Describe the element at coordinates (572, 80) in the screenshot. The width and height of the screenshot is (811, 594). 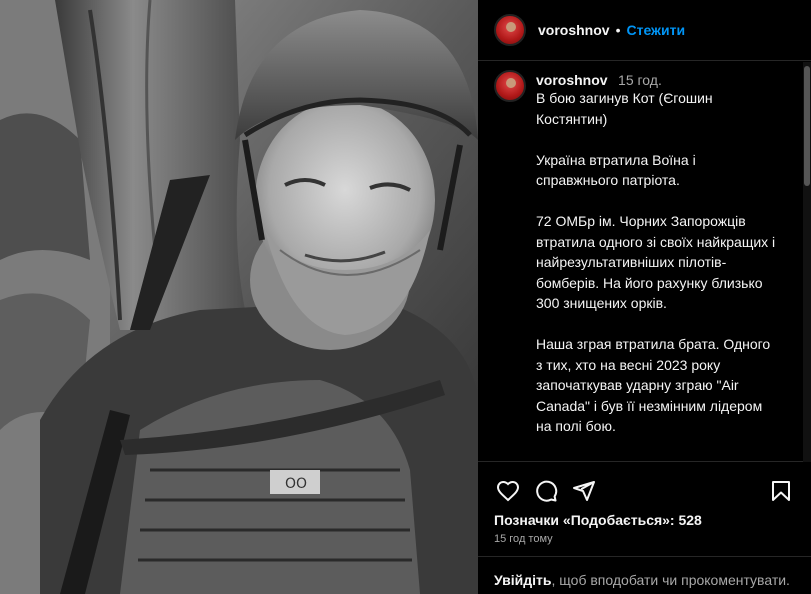
I see `caption-username: voroshnov` at that location.